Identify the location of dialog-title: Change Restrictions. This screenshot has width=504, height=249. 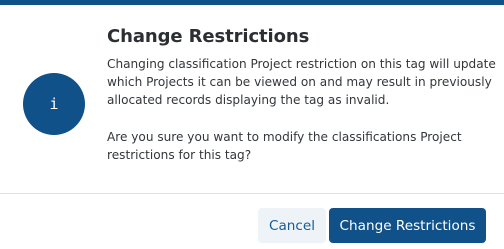
(208, 36).